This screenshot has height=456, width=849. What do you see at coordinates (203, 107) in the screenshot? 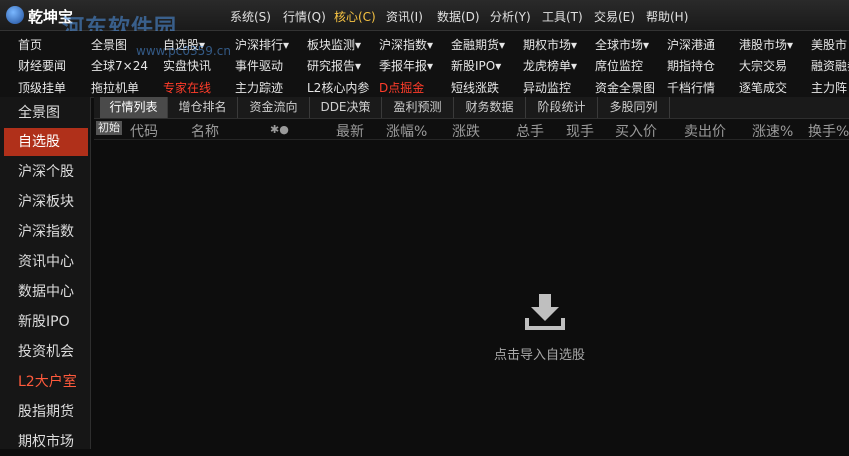
I see `tab-position-rank: 增仓排名` at bounding box center [203, 107].